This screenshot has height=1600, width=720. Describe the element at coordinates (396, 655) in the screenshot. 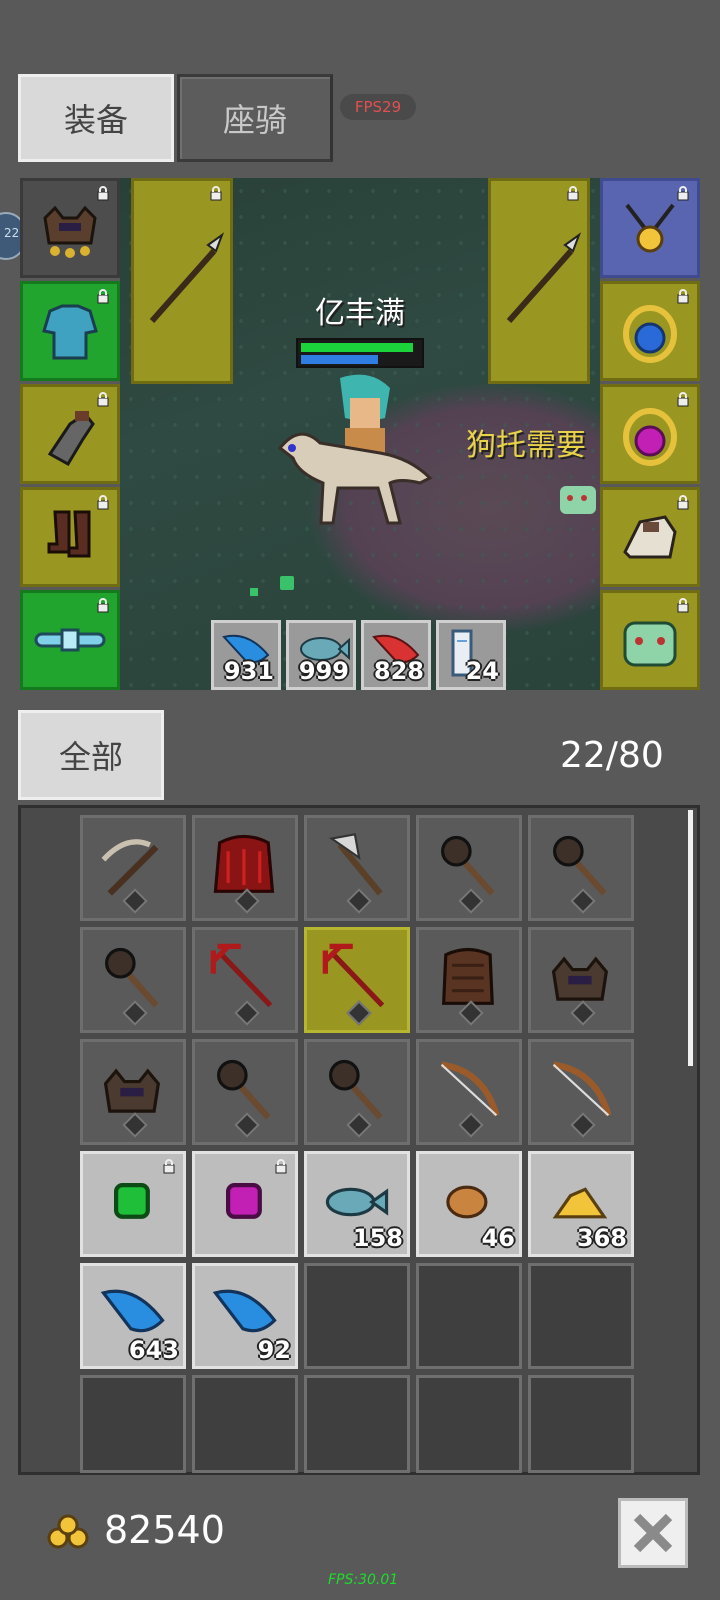

I see `quick-slot-3: 828` at that location.